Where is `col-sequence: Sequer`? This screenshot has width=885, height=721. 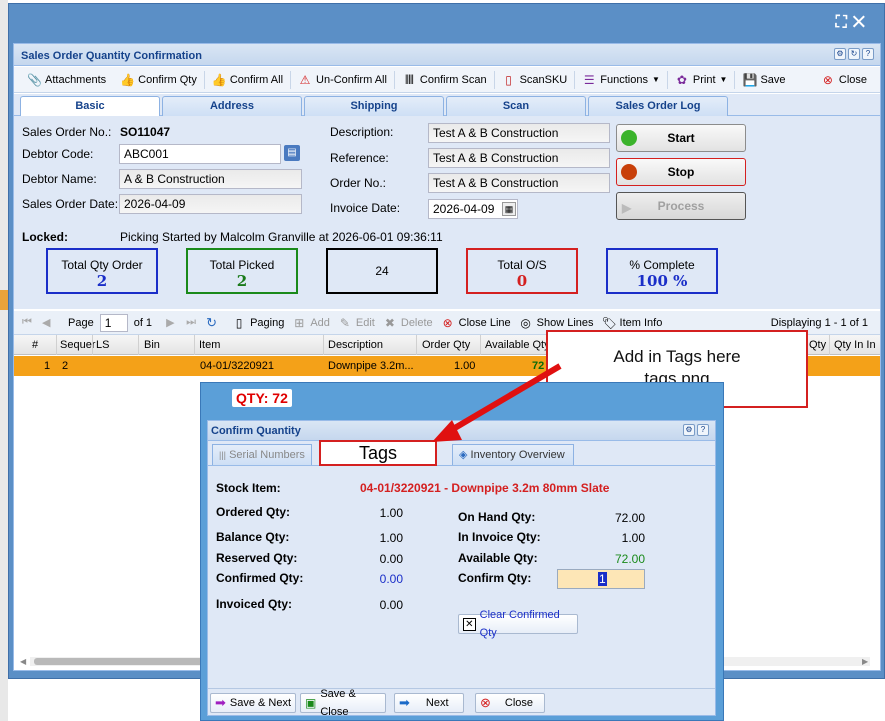
col-sequence: Sequer is located at coordinates (77, 345).